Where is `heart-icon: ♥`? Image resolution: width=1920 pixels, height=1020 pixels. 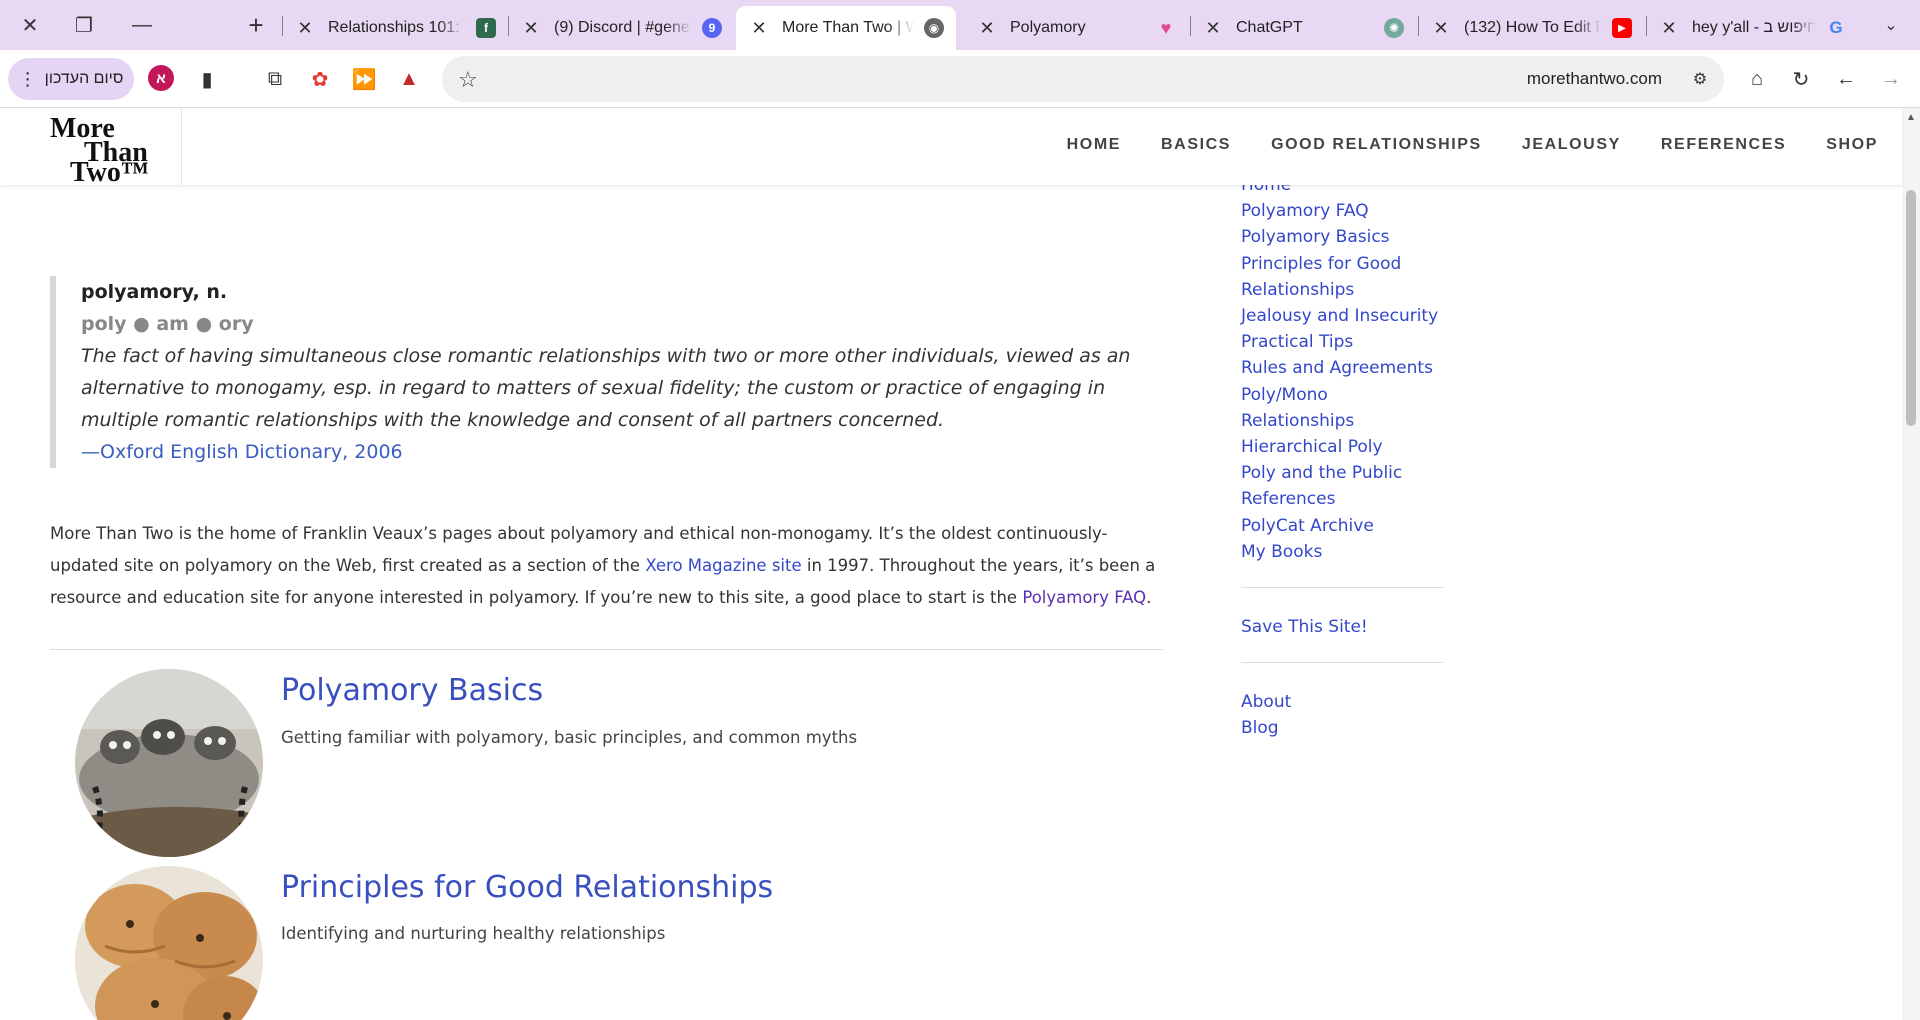
heart-icon: ♥ is located at coordinates (1166, 27).